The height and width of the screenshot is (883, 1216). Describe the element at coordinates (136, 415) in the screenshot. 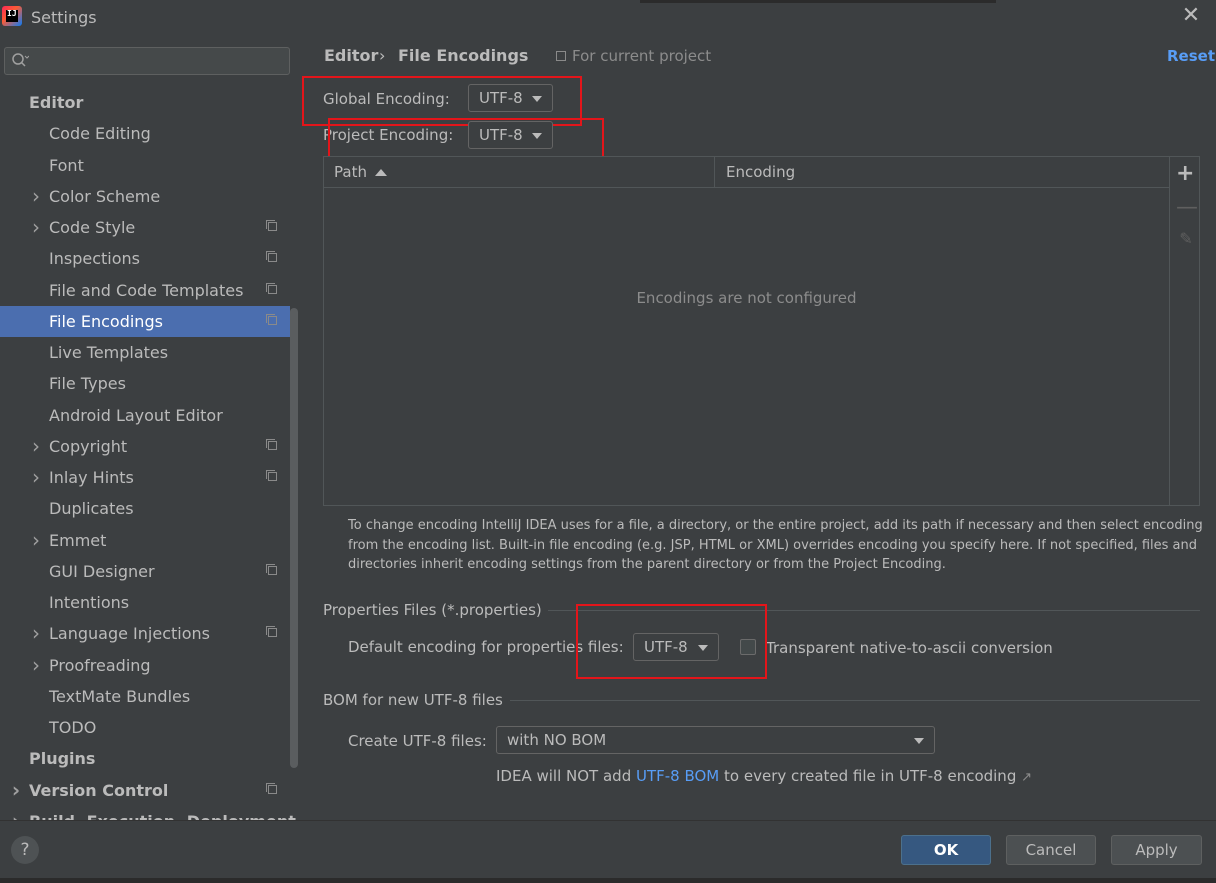

I see `sidebar-item-label: Android Layout Editor` at that location.